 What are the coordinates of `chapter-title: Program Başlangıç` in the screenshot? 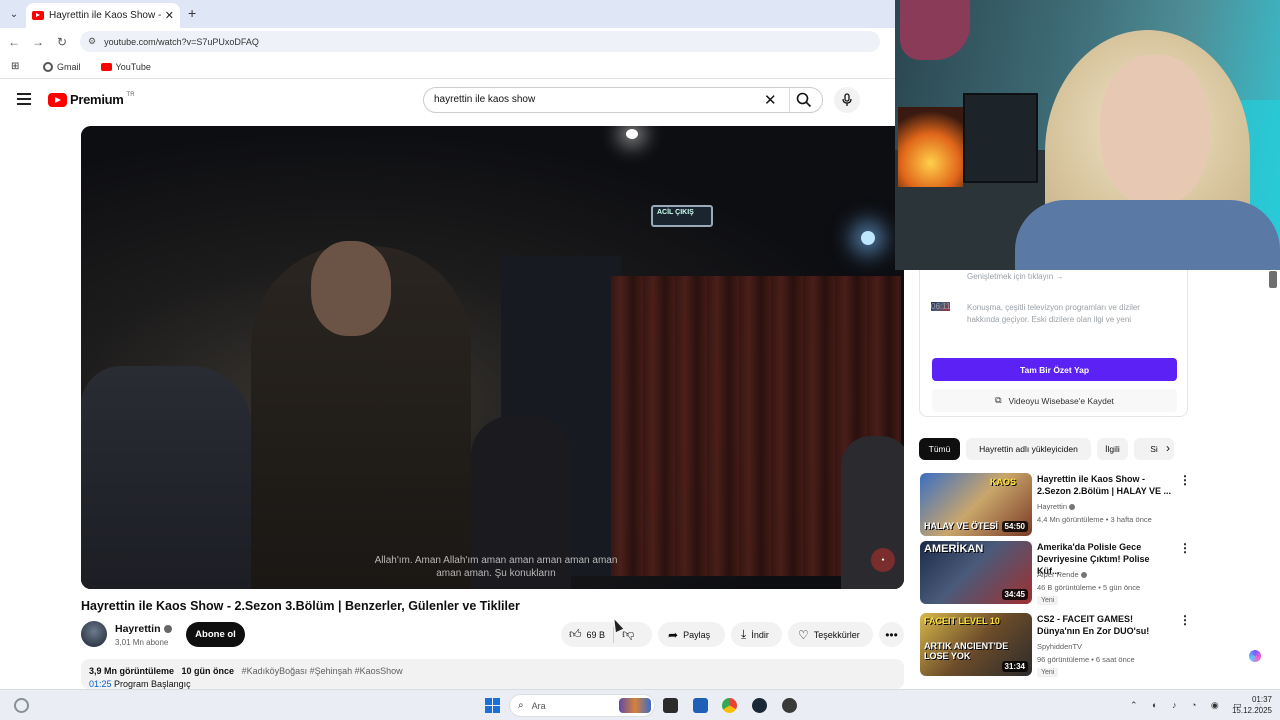 It's located at (152, 684).